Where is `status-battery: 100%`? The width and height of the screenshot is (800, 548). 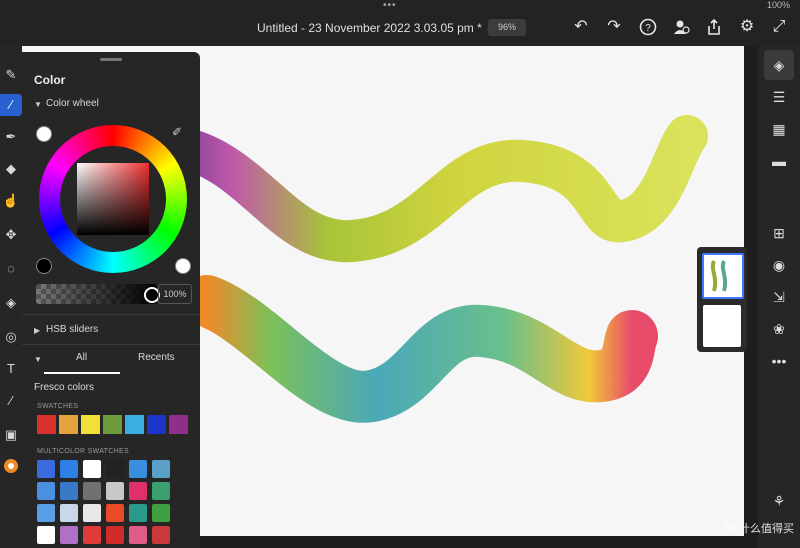 status-battery: 100% is located at coordinates (778, 5).